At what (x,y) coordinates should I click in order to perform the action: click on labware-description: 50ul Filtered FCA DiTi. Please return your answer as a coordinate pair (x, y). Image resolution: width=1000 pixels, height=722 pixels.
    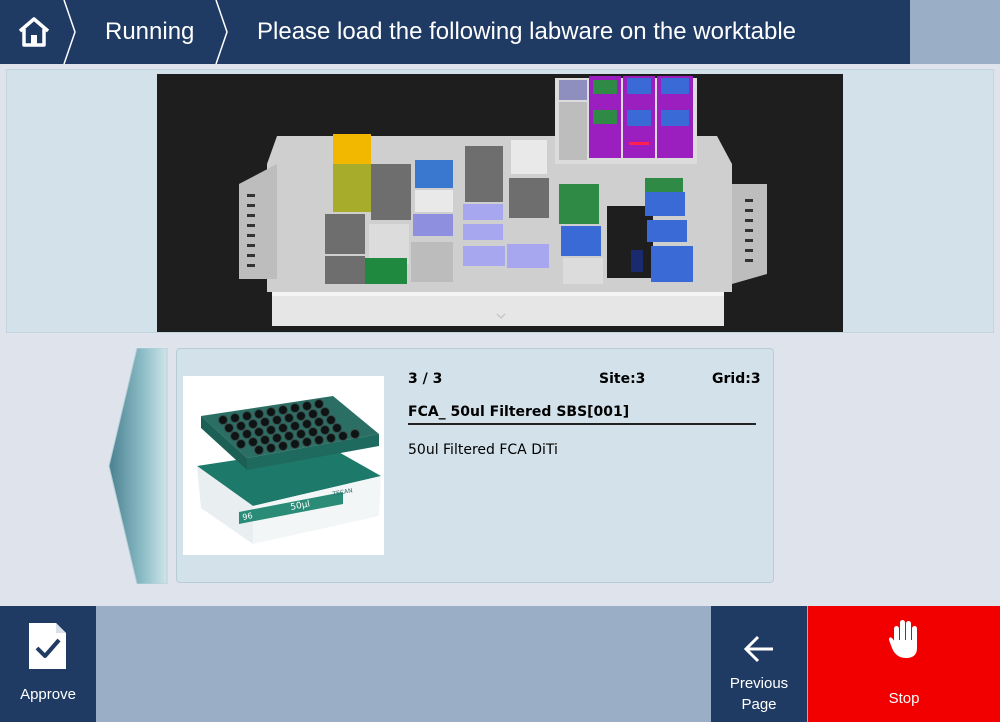
    Looking at the image, I should click on (483, 450).